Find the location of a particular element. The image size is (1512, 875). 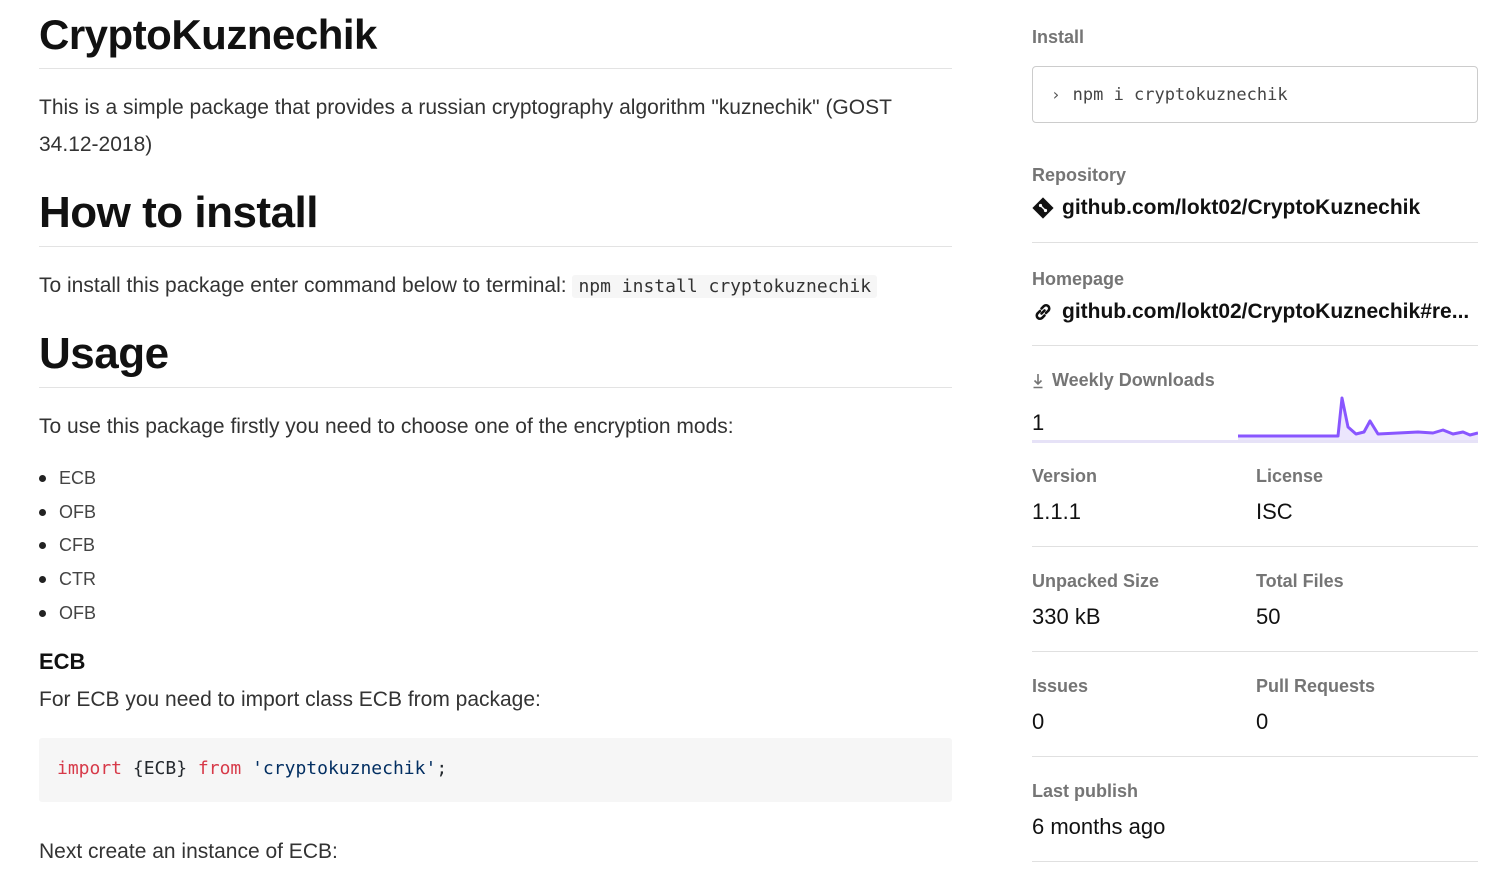

sparkline-baseline is located at coordinates (1255, 441).